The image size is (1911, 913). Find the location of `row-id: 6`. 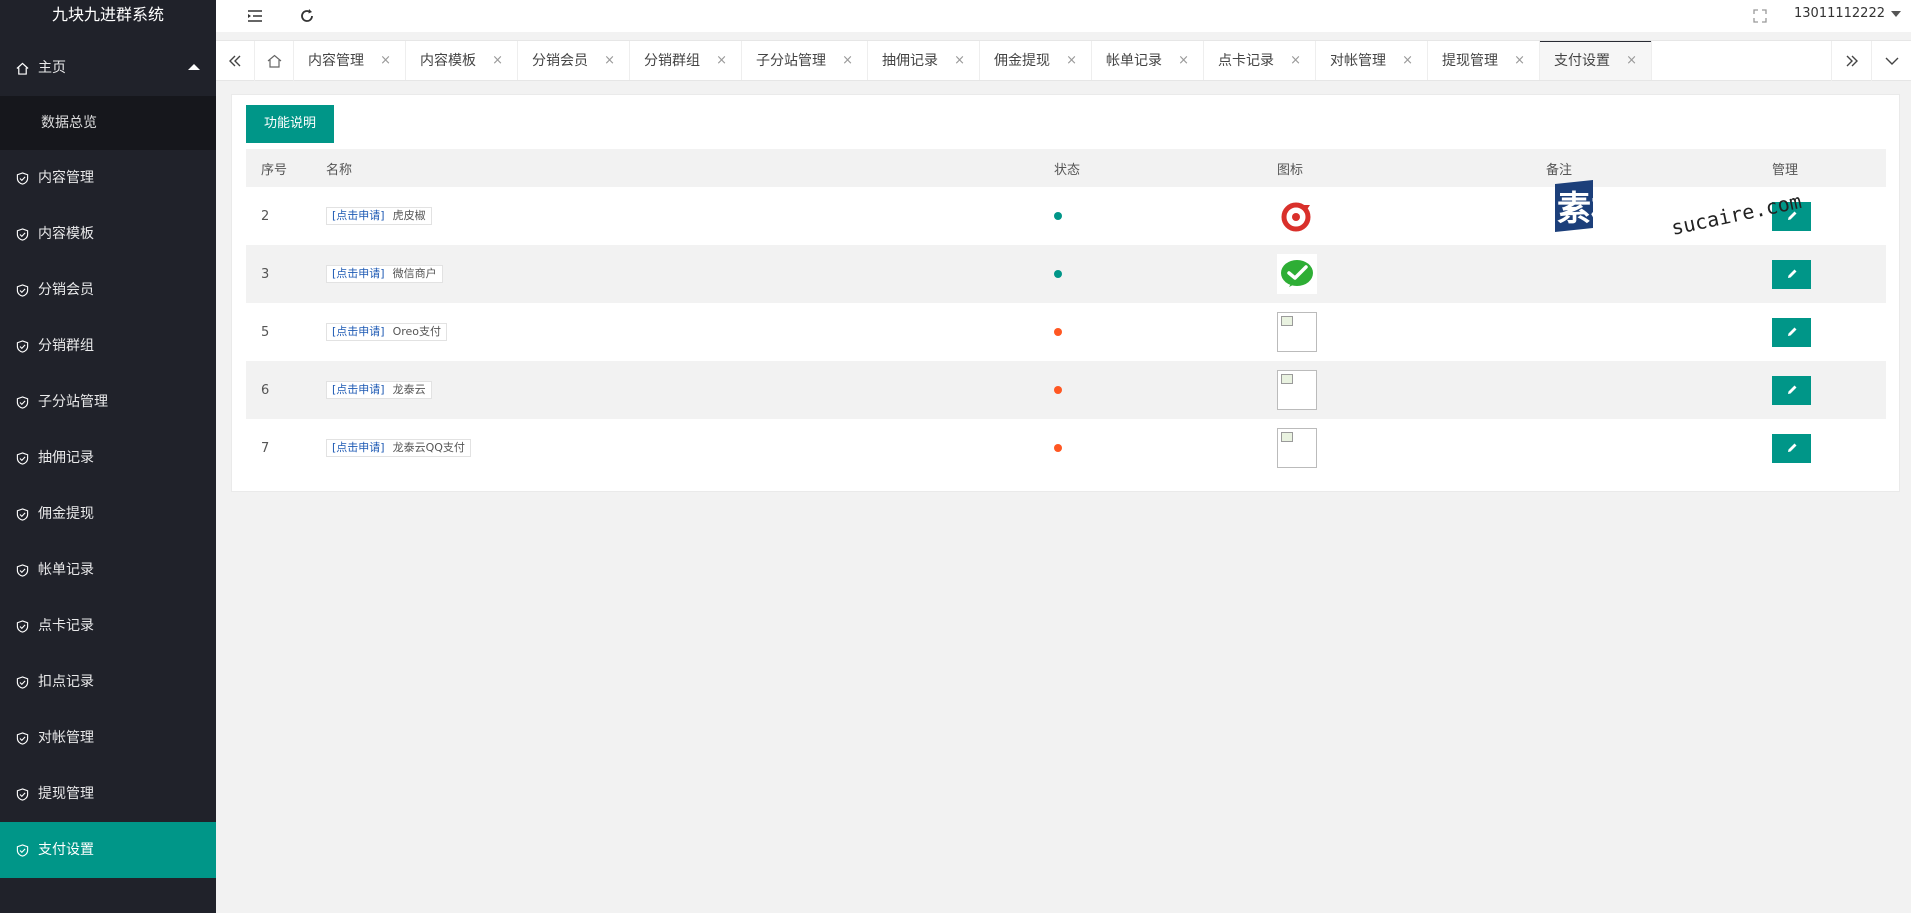

row-id: 6 is located at coordinates (265, 390).